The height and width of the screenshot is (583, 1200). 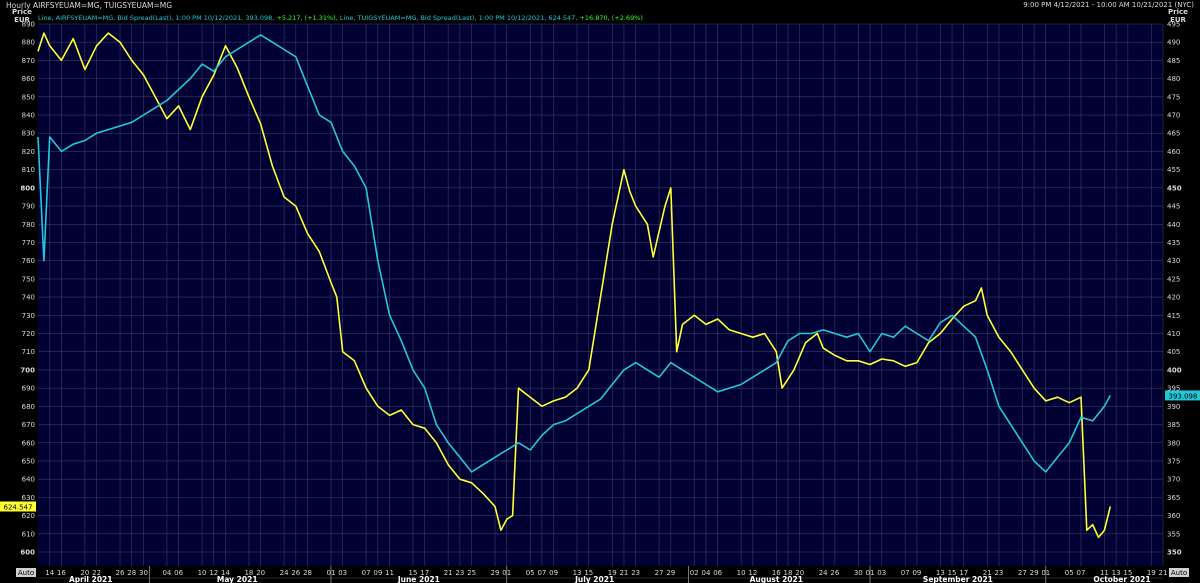 I want to click on left-axis-tick: 630, so click(x=28, y=498).